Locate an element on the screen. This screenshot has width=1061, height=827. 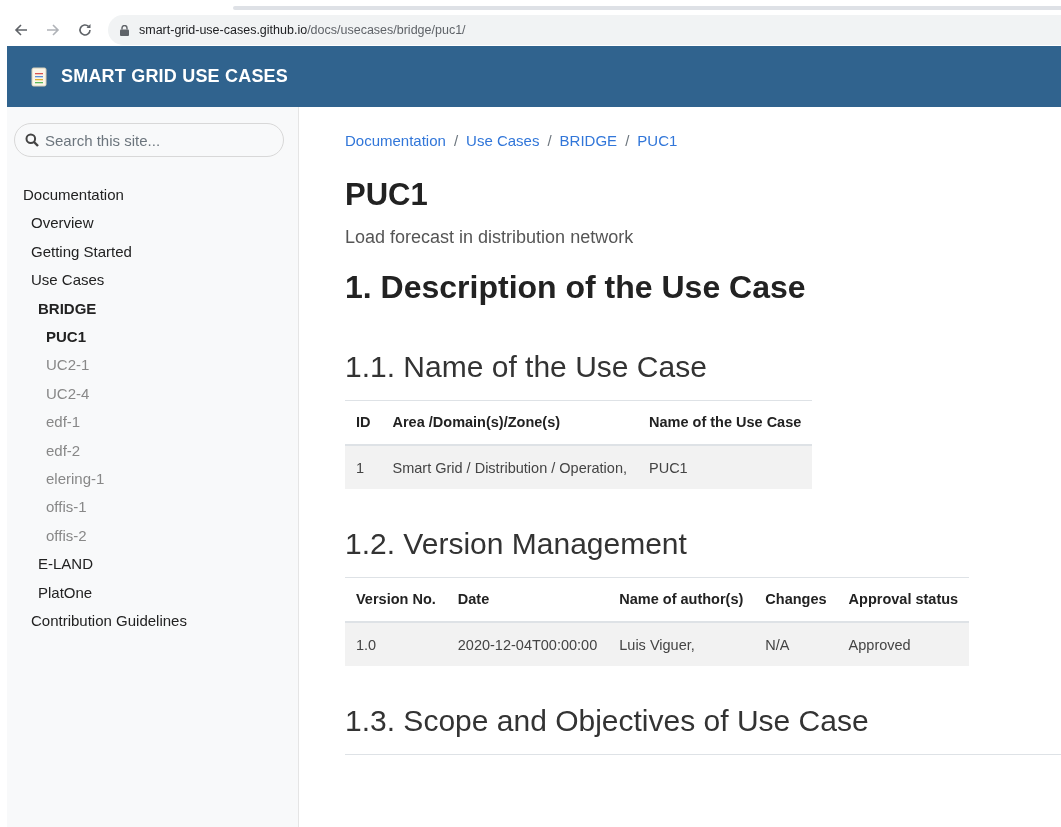
subsection-heading: 1.1. Name of the Use Case is located at coordinates (526, 367).